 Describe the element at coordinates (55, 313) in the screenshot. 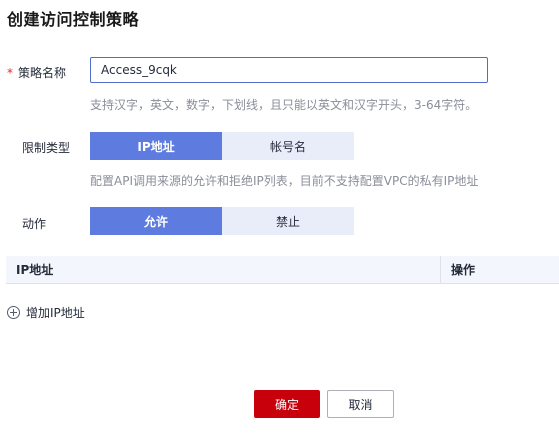

I see `add-ip-label: 增加IP地址` at that location.